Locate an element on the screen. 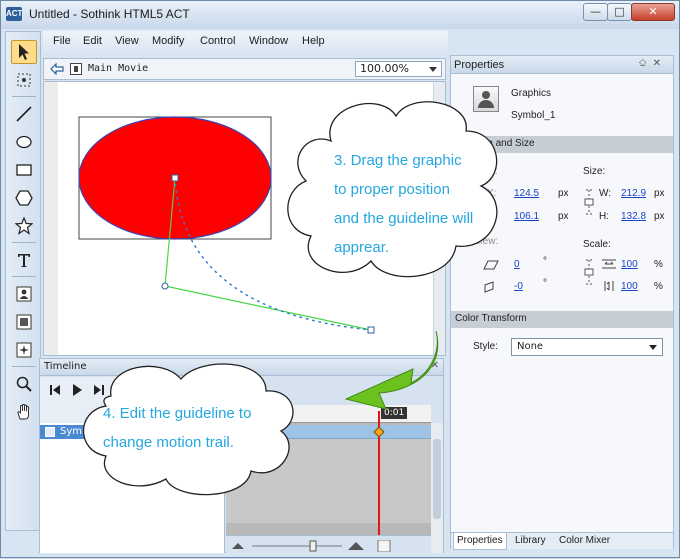 The height and width of the screenshot is (559, 680). timeline-header: Timeline ✕ is located at coordinates (241, 367).